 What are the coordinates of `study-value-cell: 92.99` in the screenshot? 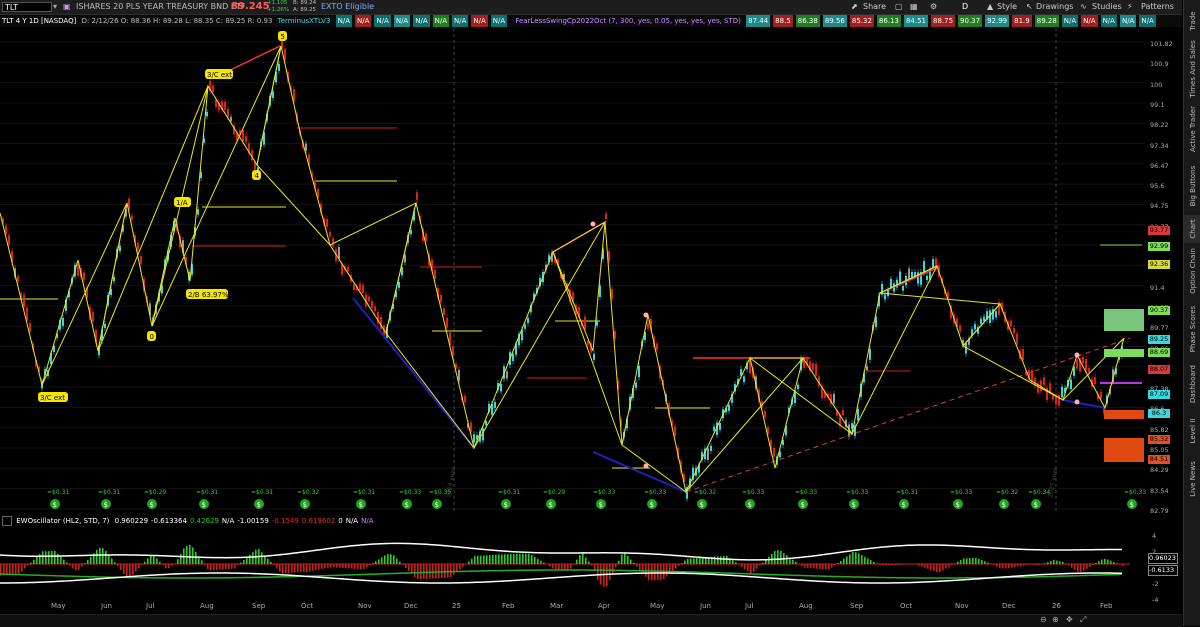 It's located at (997, 21).